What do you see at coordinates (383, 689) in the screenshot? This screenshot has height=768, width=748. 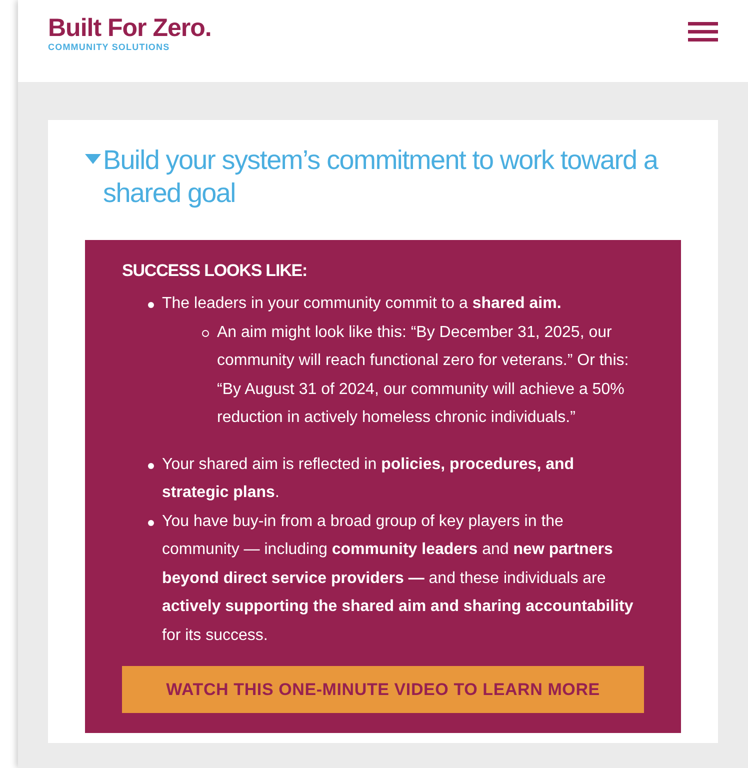 I see `watch-video-button: WATCH THIS ONE-MINUTE VIDEO TO LEARN MORE` at bounding box center [383, 689].